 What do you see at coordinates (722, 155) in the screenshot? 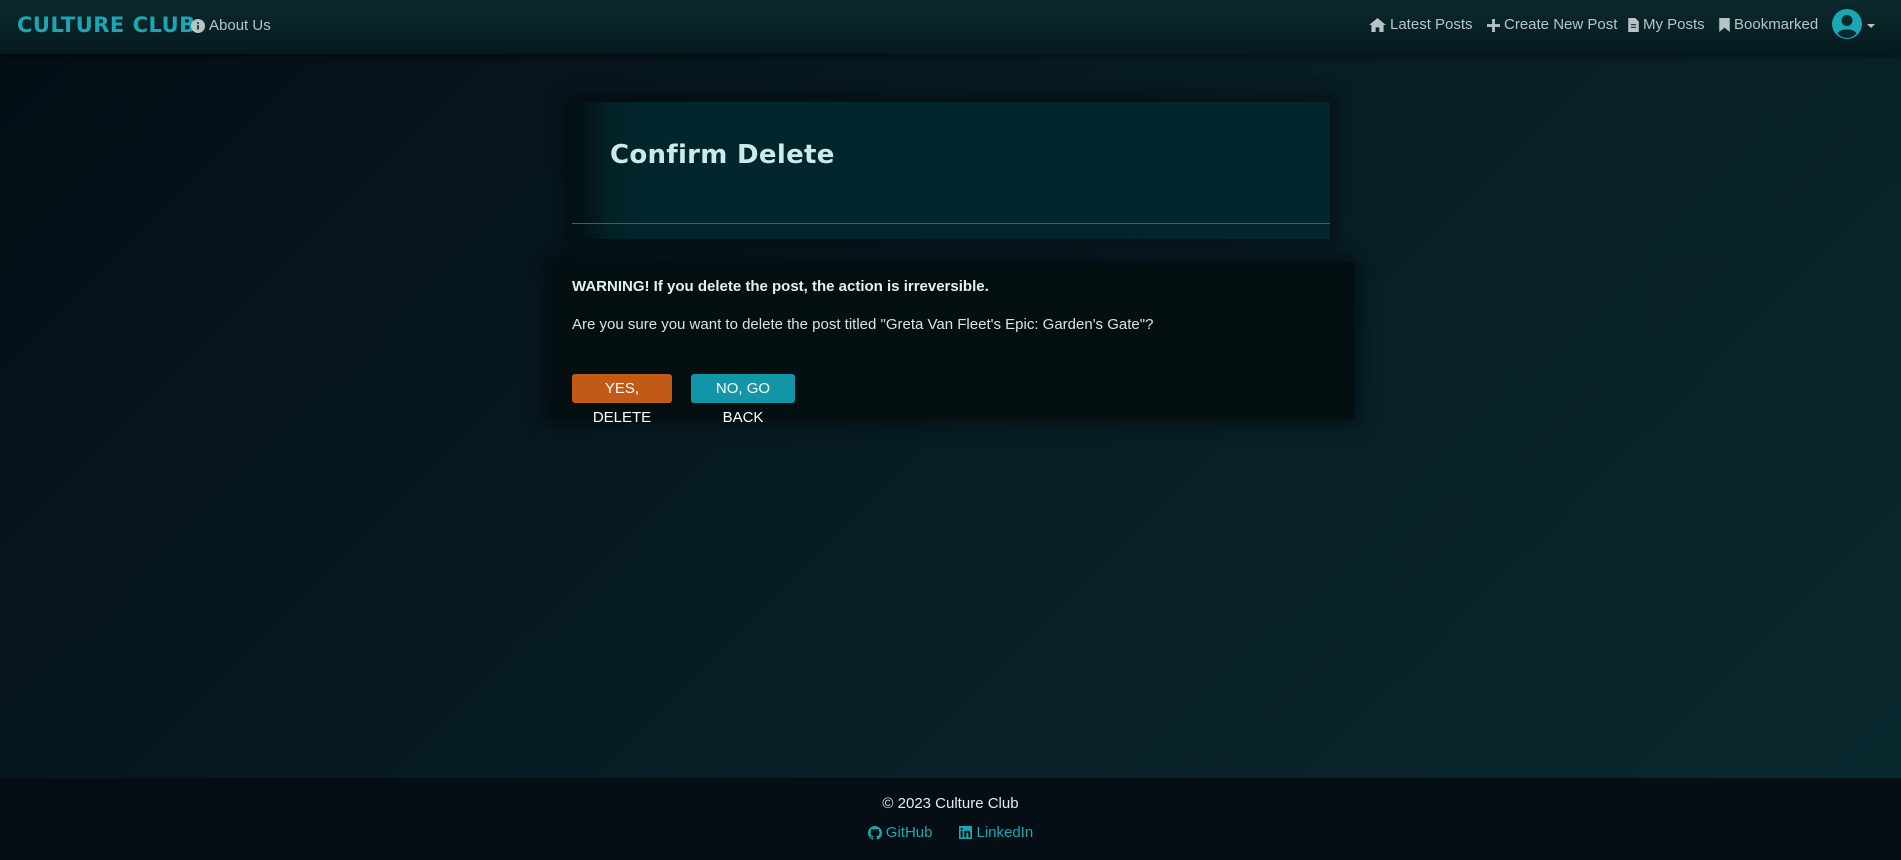
I see `page-title: Confirm Delete` at bounding box center [722, 155].